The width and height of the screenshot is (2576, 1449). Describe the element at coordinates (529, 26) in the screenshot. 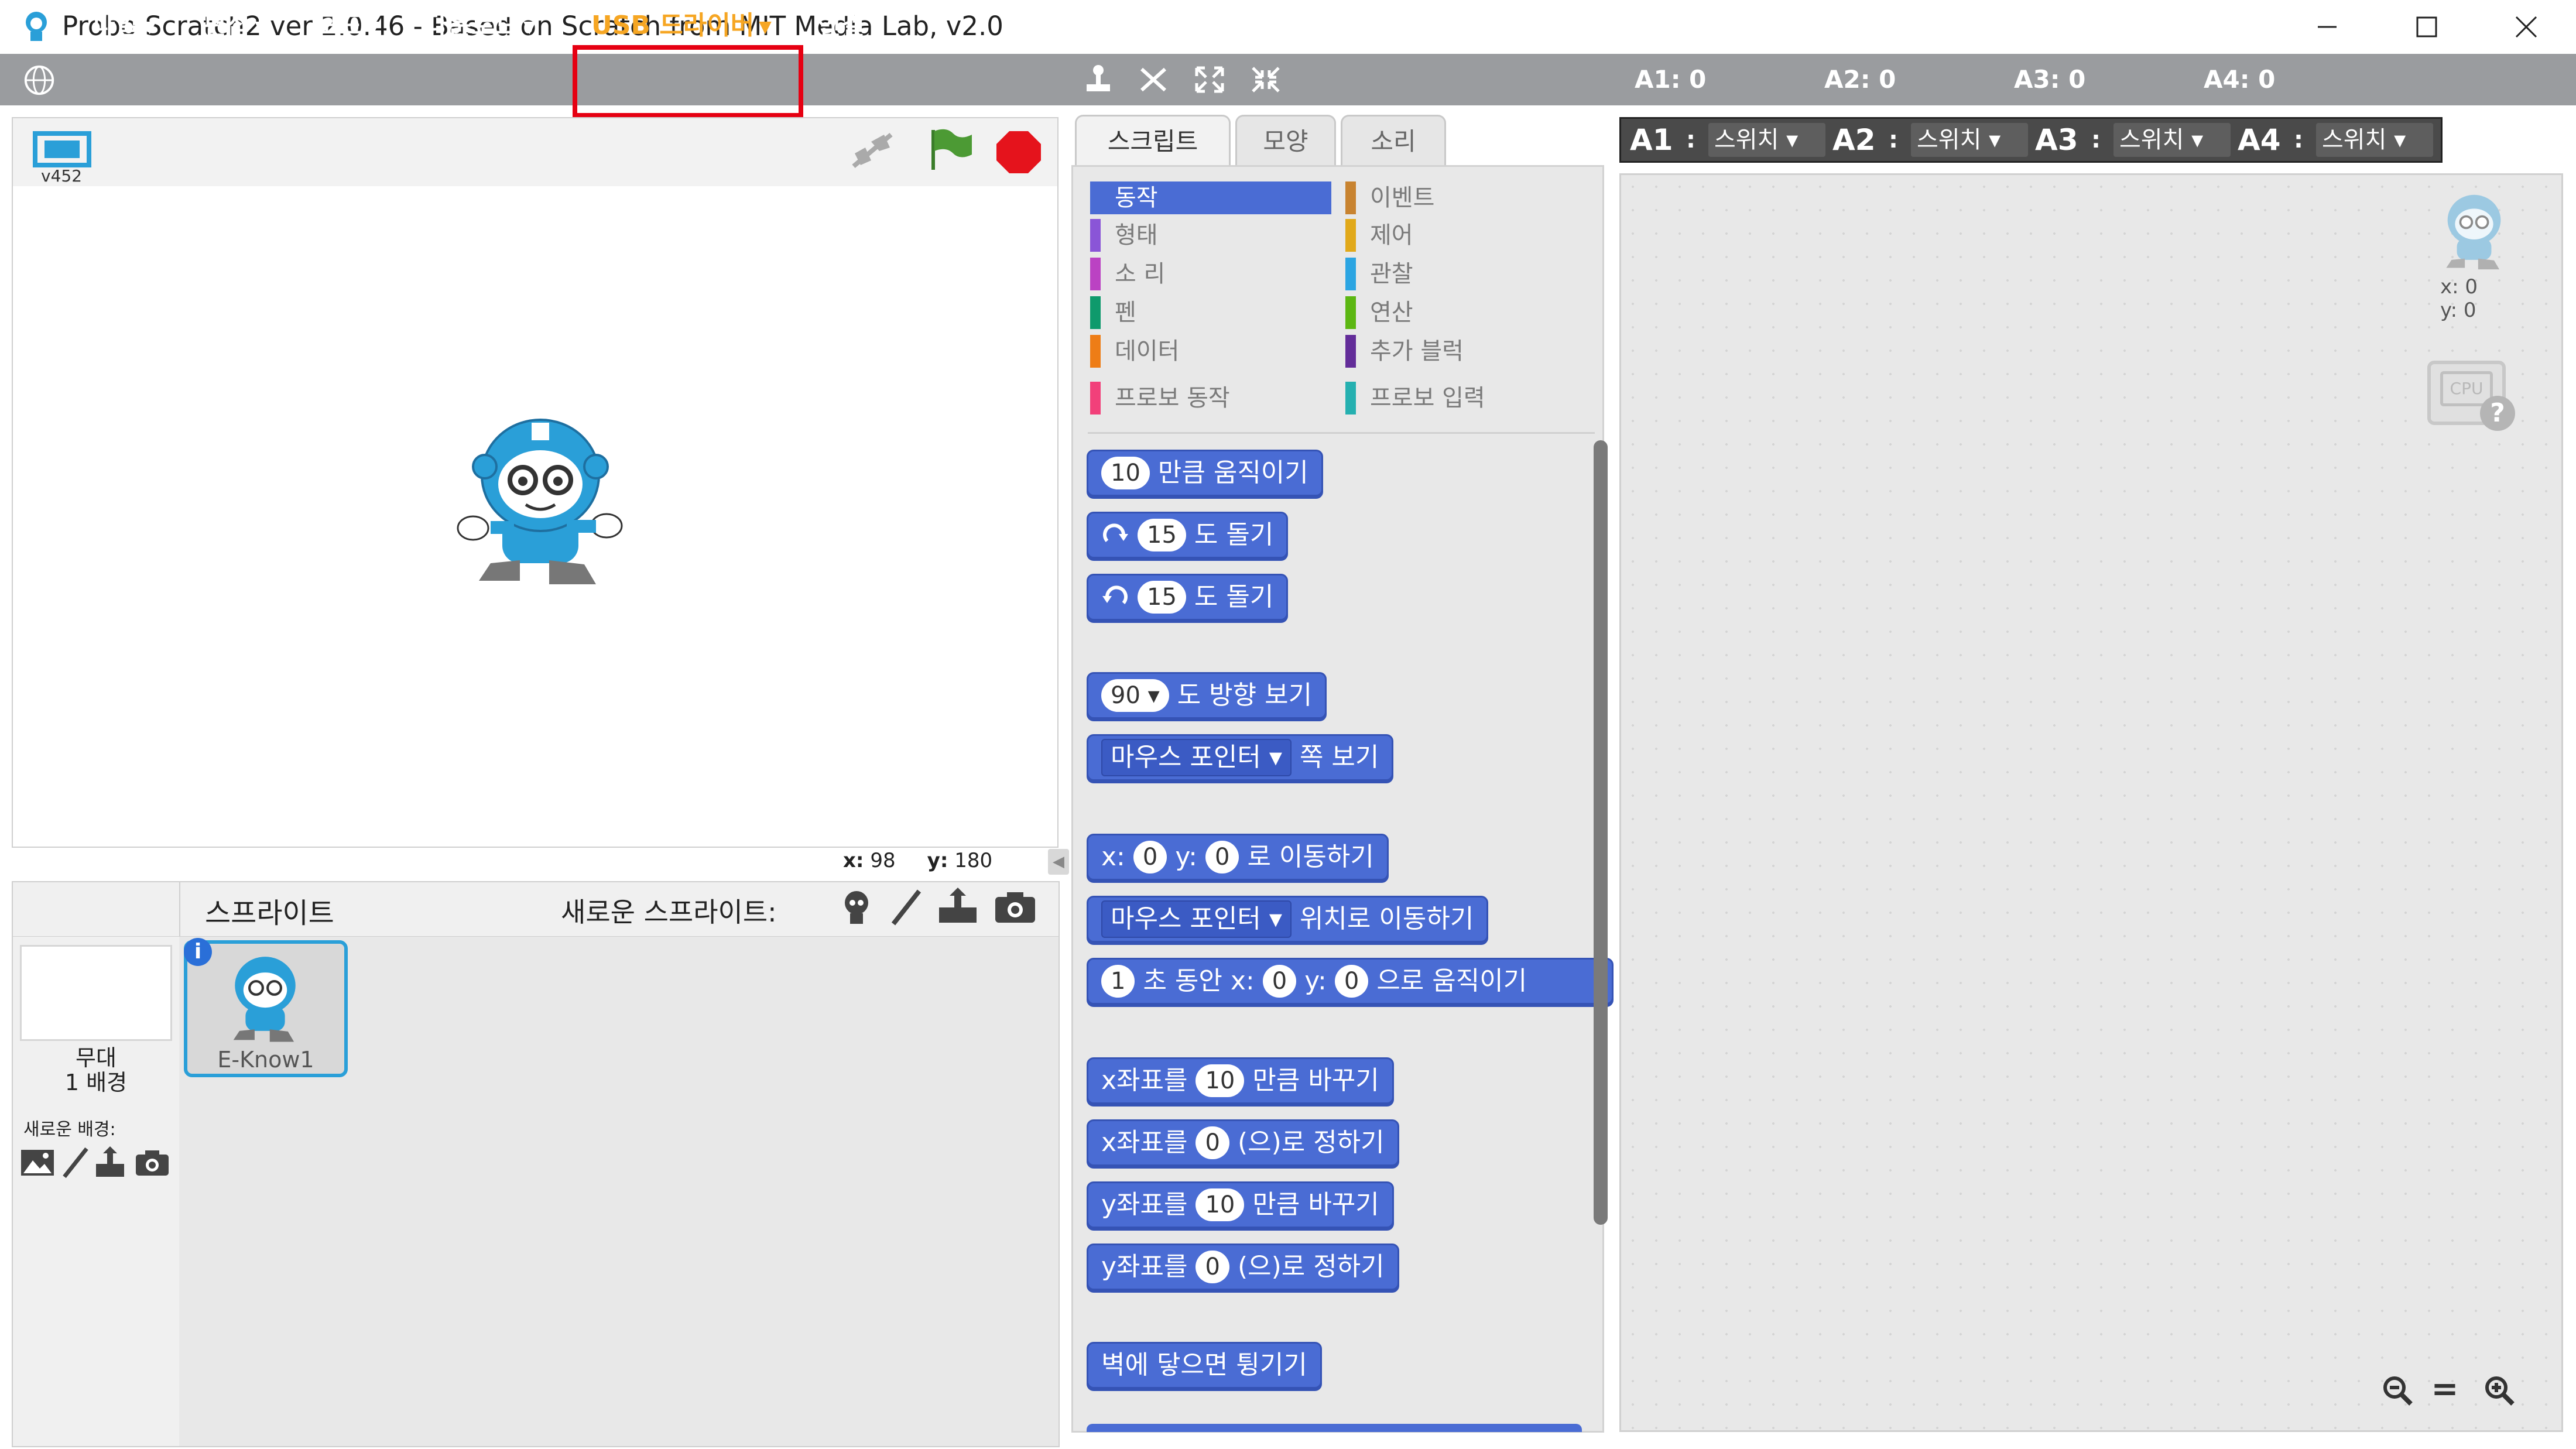

I see `chevron-down-icon: ▼` at that location.